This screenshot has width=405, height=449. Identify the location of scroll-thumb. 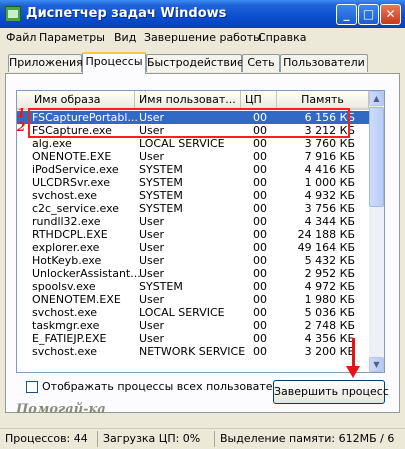
(376, 157).